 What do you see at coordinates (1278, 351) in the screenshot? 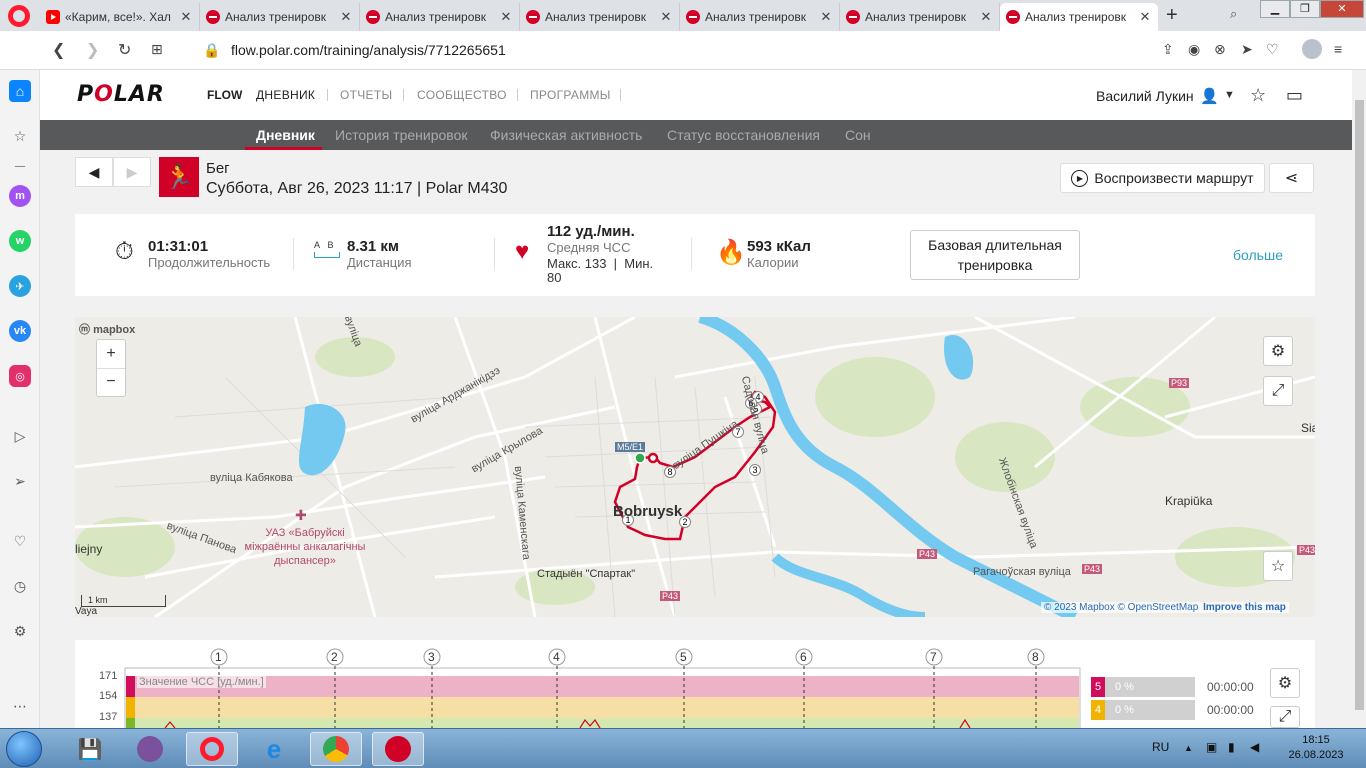
I see `map-settings-button: ⚙` at bounding box center [1278, 351].